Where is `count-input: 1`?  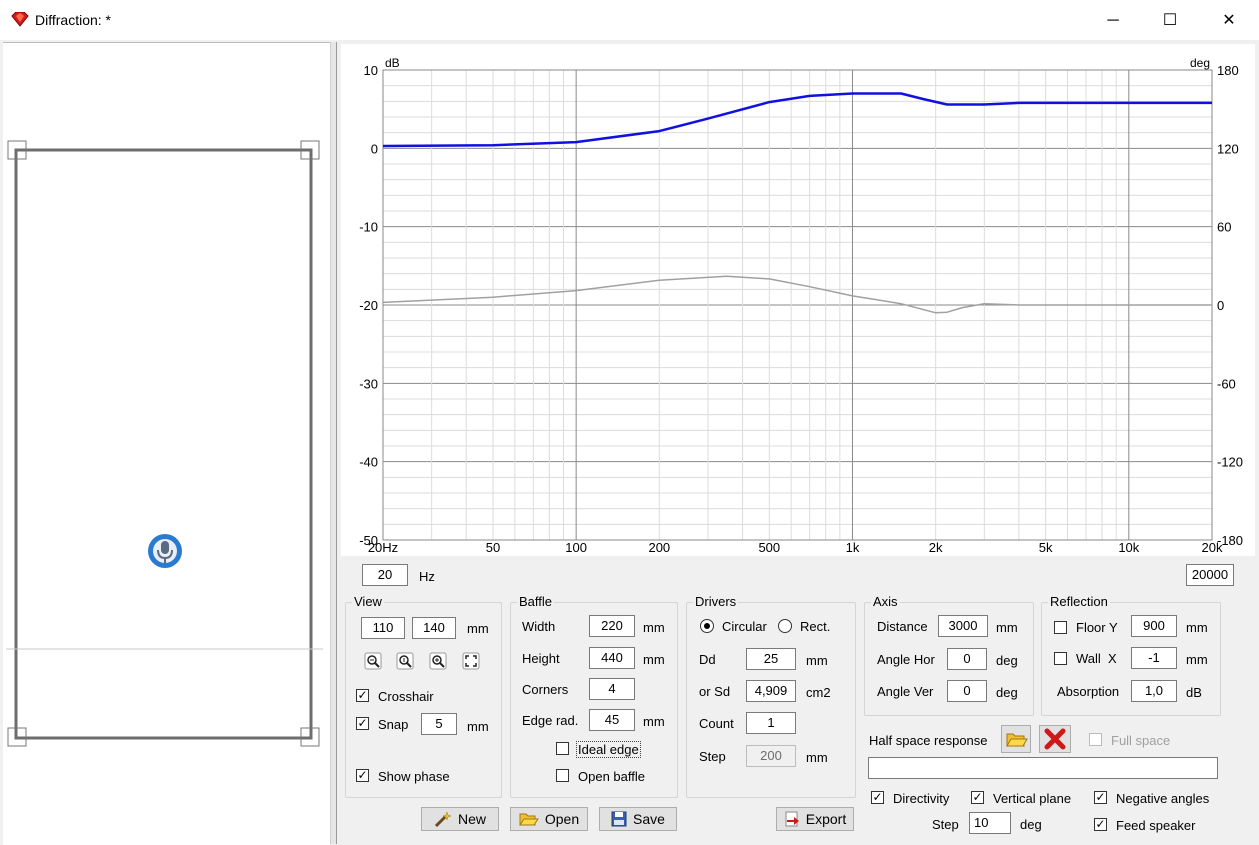 count-input: 1 is located at coordinates (771, 723).